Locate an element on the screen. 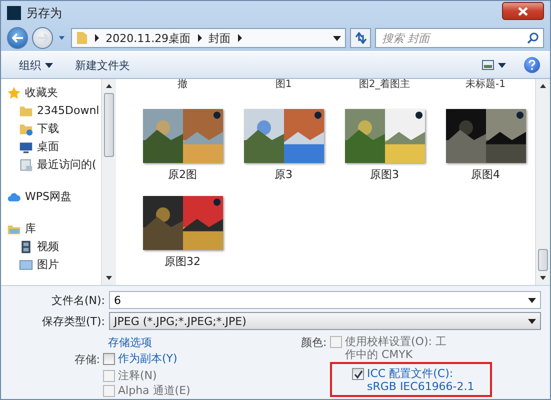 This screenshot has height=400, width=551. file-name-field: 6 is located at coordinates (321, 300).